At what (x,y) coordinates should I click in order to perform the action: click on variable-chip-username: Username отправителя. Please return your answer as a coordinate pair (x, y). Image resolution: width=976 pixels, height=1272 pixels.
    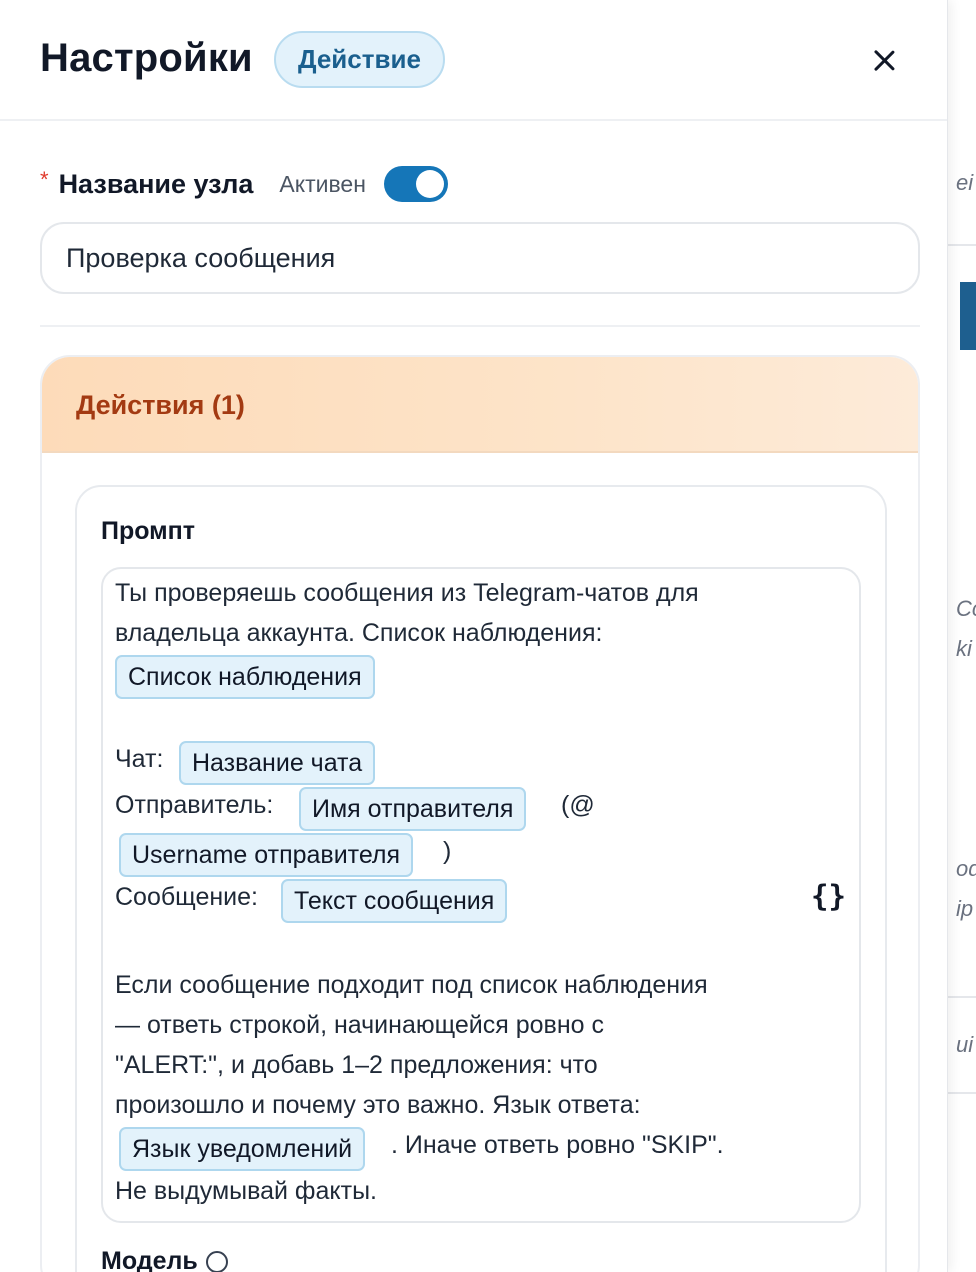
    Looking at the image, I should click on (266, 855).